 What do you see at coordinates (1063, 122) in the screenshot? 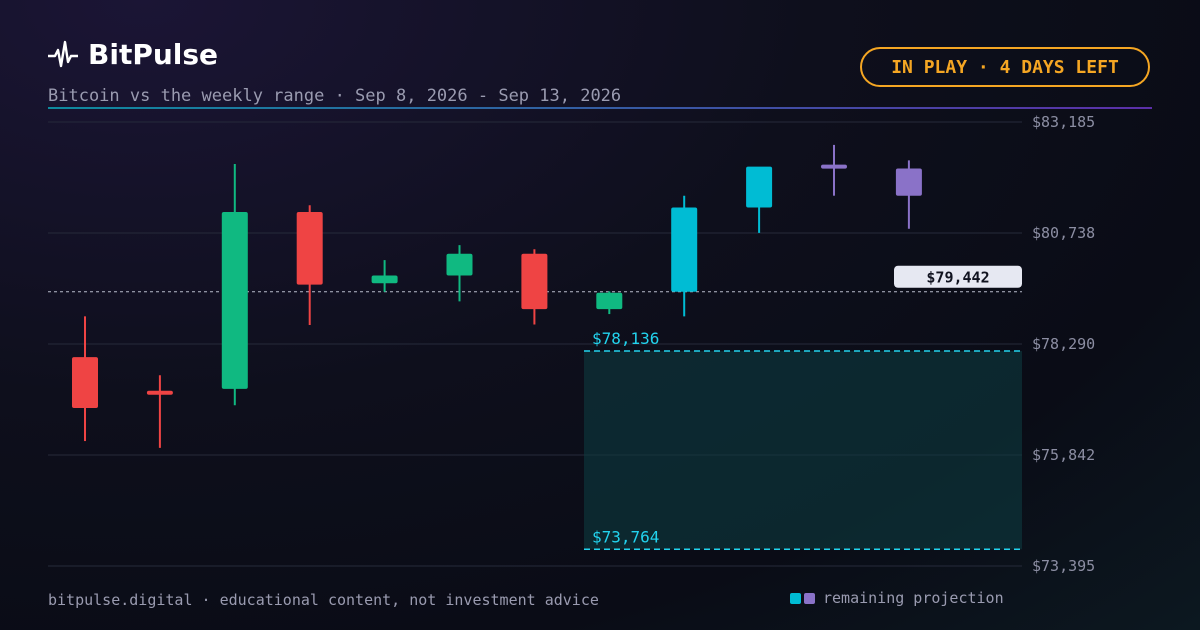
I see `y-tick-label: $83,185` at bounding box center [1063, 122].